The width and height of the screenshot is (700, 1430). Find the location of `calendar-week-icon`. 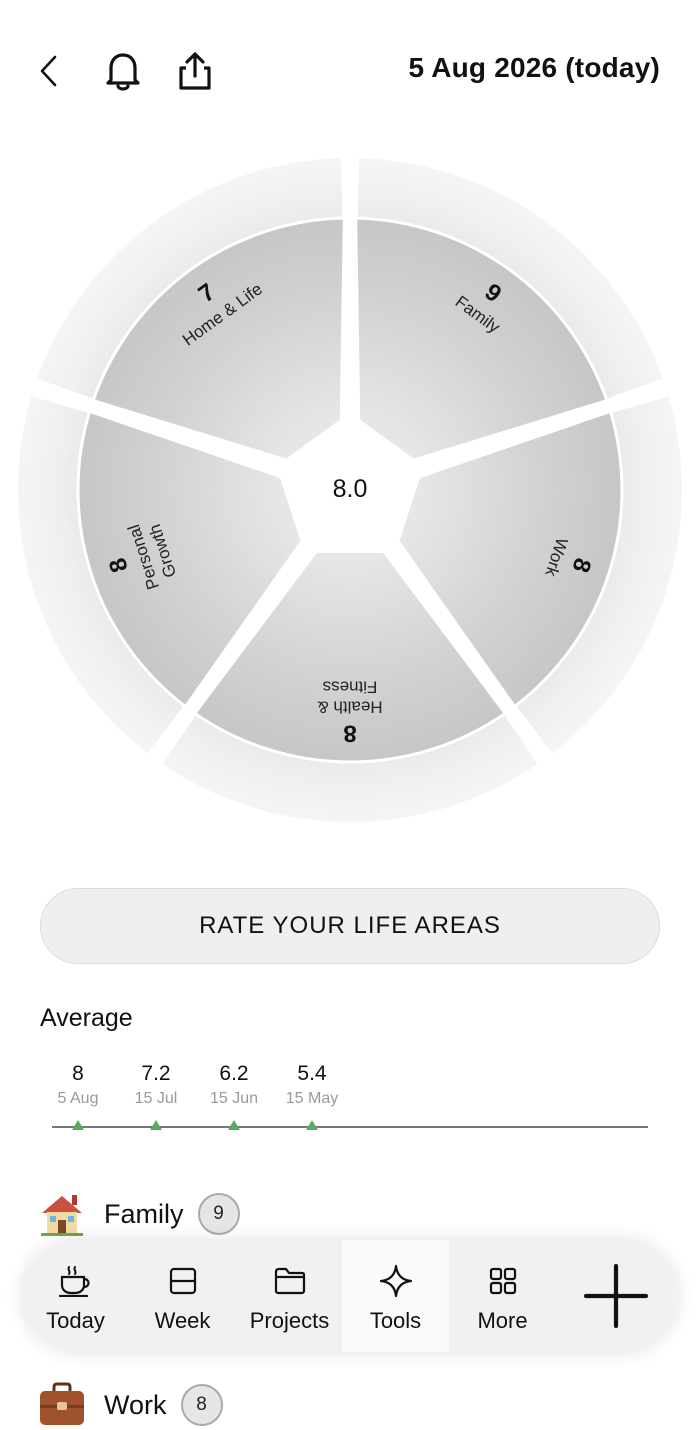

calendar-week-icon is located at coordinates (183, 1281).